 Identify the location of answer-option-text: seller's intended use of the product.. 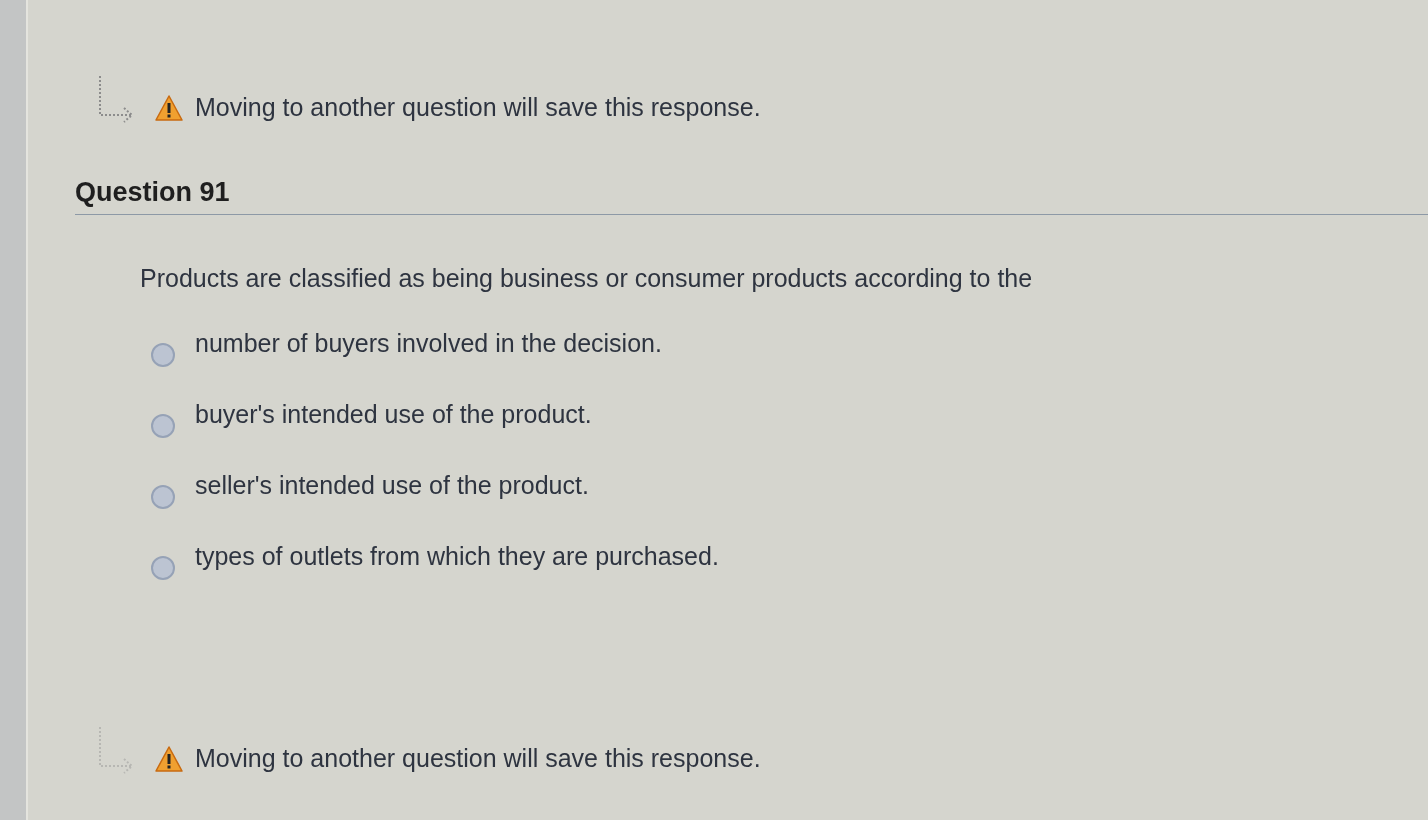
(392, 485).